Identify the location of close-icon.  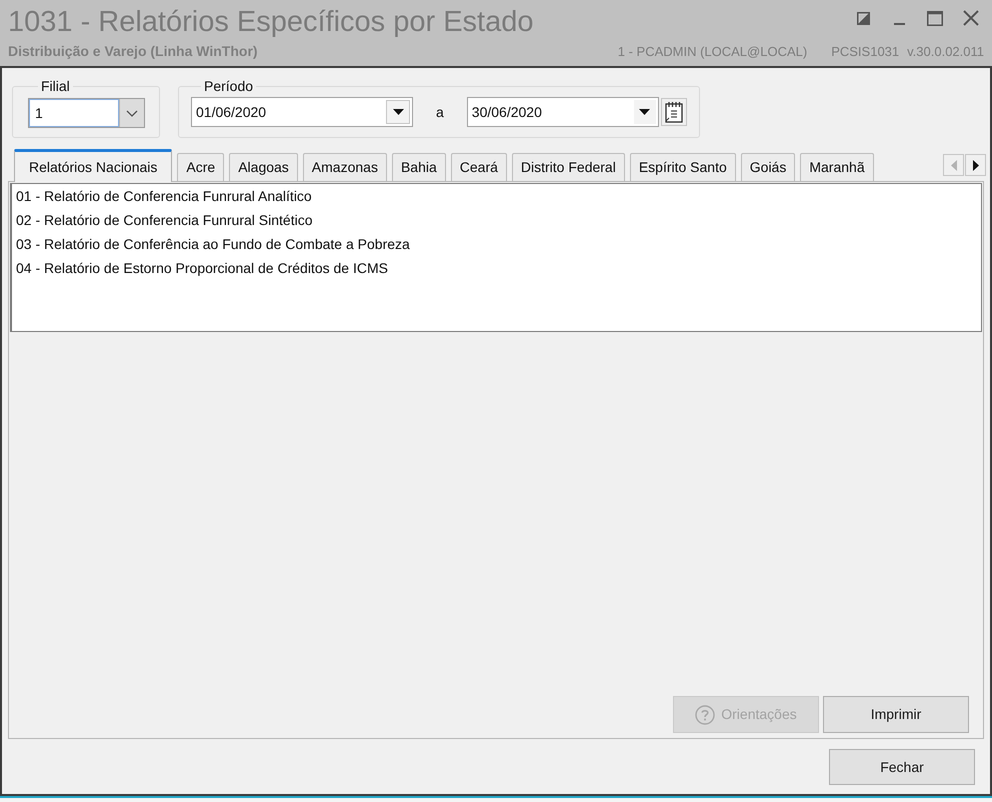
(971, 18).